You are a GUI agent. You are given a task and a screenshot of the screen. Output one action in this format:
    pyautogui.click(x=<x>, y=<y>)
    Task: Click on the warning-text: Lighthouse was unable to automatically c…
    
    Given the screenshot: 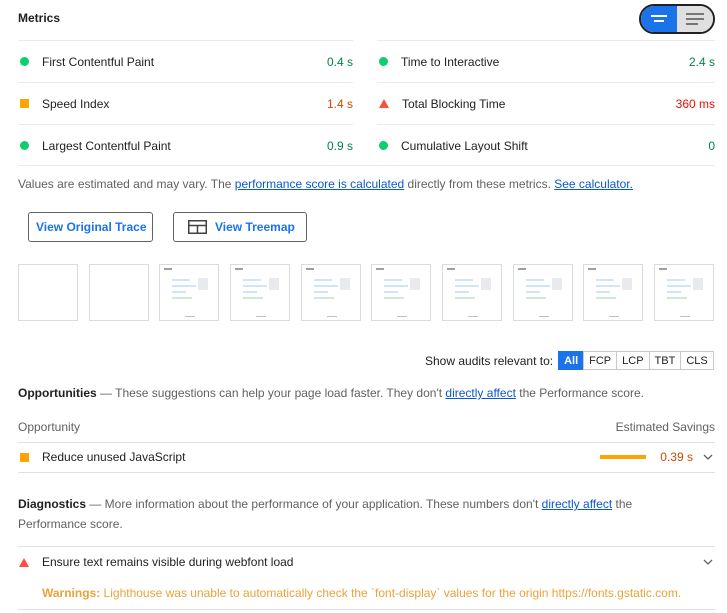 What is the action you would take?
    pyautogui.click(x=391, y=593)
    